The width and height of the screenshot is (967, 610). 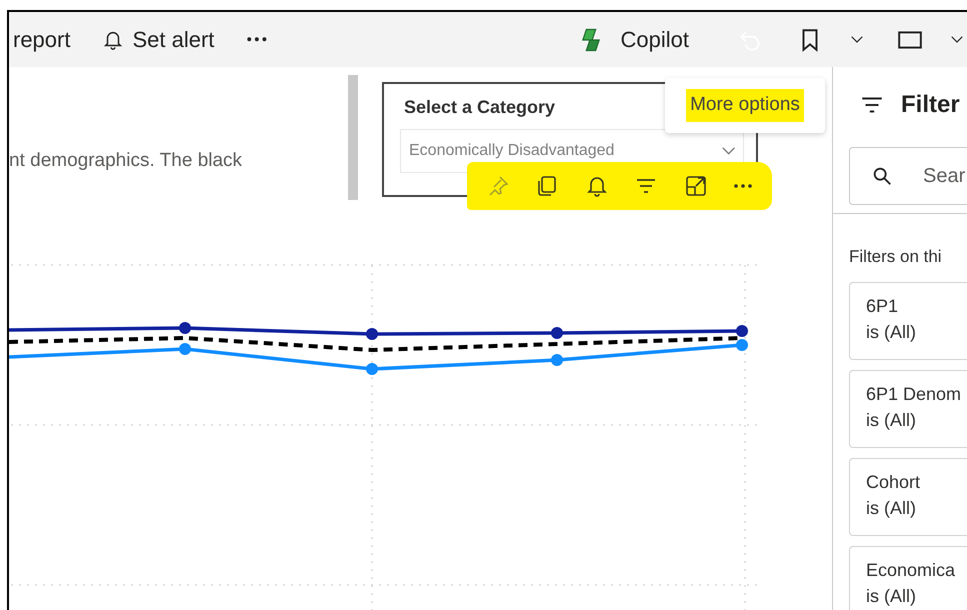 I want to click on report-button: report, so click(x=41, y=39).